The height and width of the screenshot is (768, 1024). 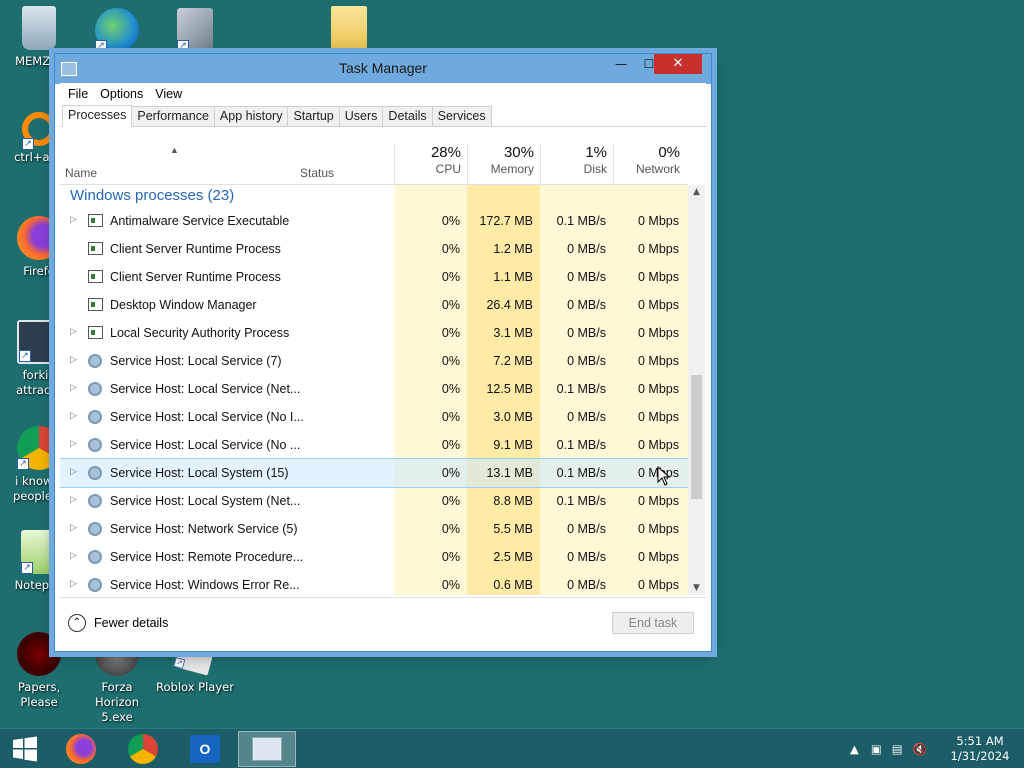 I want to click on network-icon: ▤, so click(x=897, y=749).